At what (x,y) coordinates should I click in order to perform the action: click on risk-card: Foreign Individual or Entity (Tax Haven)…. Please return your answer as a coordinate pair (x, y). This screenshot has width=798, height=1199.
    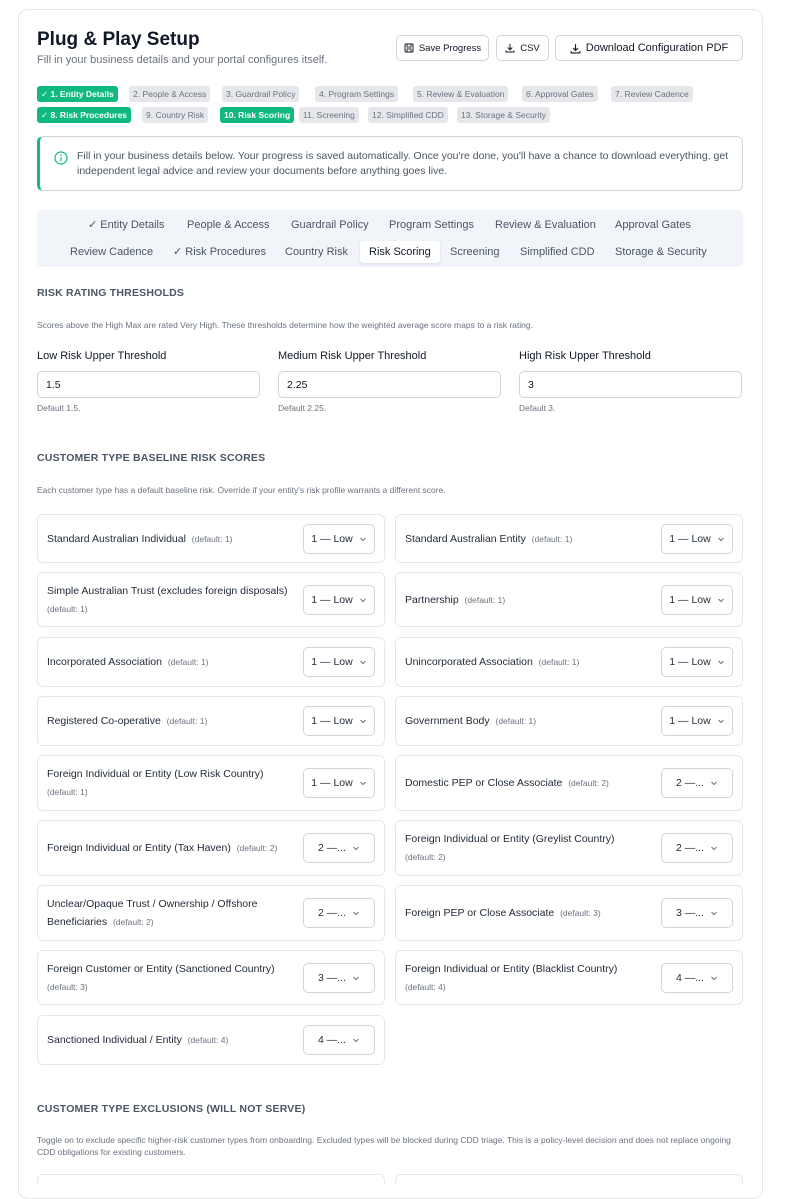
    Looking at the image, I should click on (211, 848).